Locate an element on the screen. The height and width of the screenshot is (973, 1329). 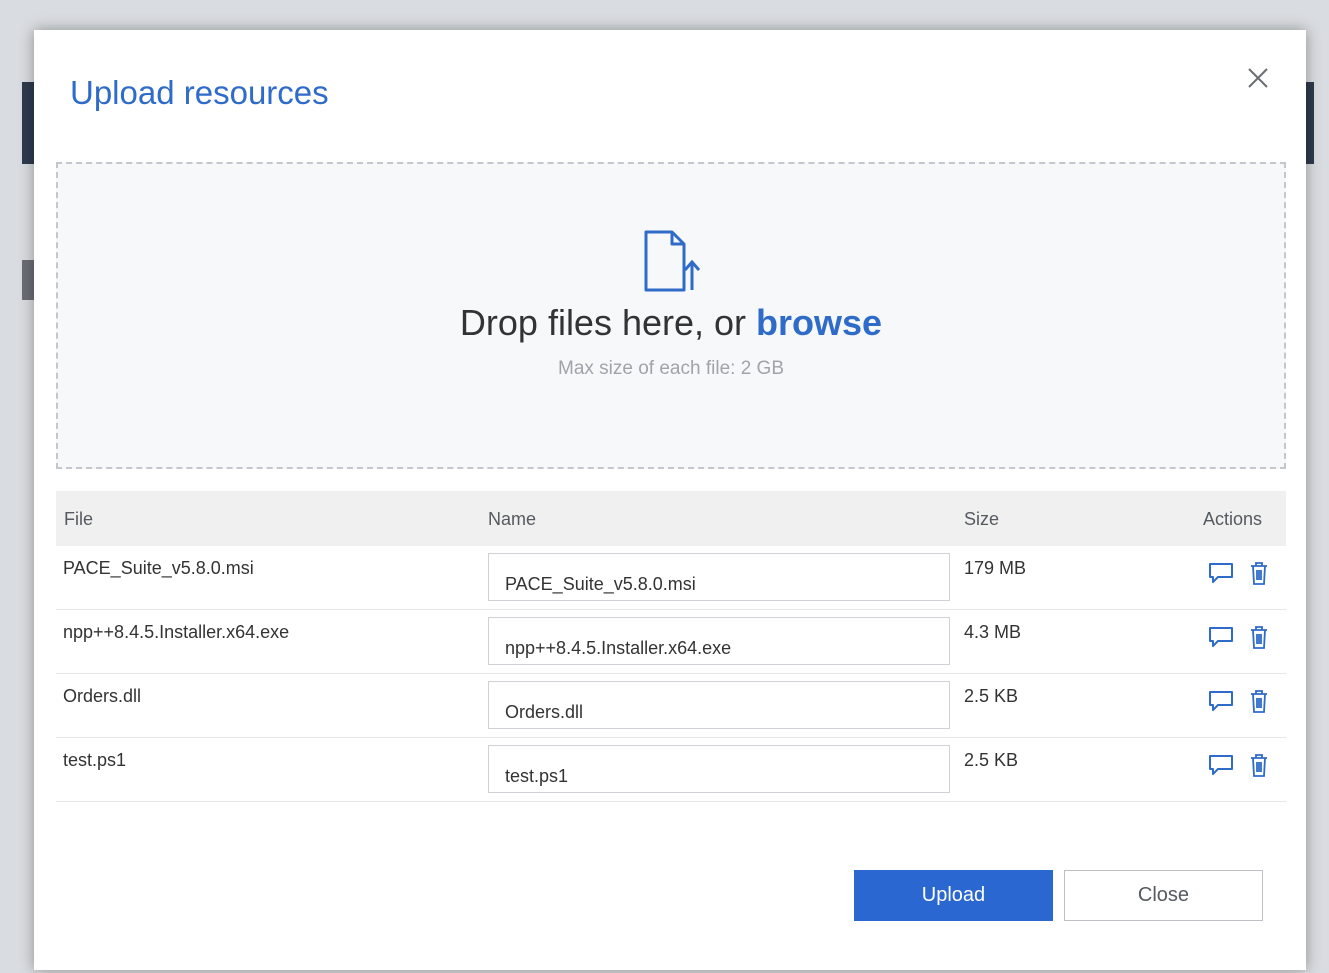
browse-link: browse is located at coordinates (819, 322).